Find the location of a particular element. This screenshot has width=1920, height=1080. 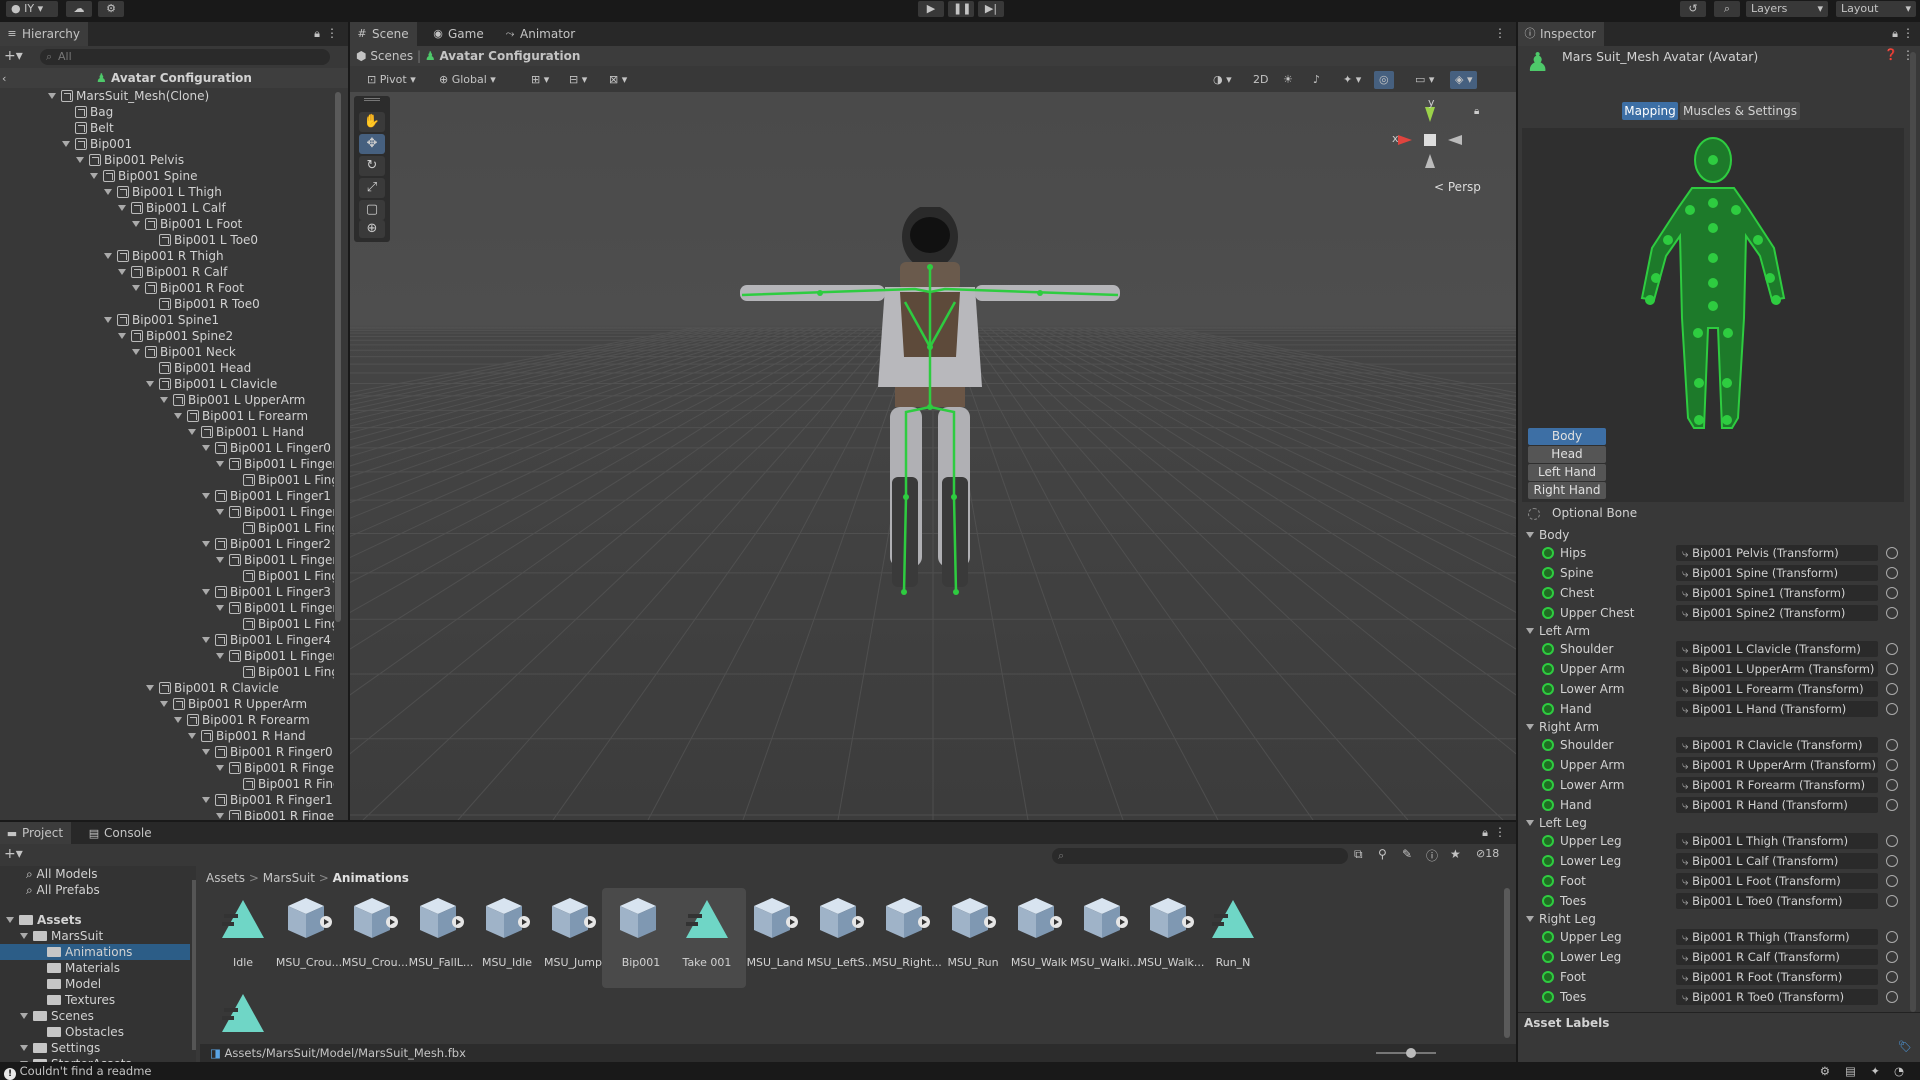

shading-dropdown: ◑ ▾ is located at coordinates (1222, 80).